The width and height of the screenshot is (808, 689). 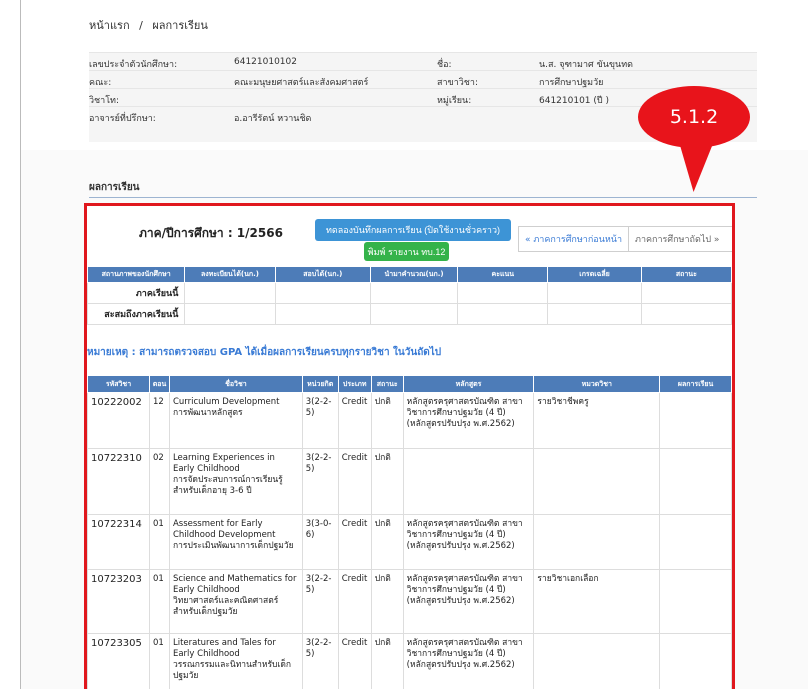 I want to click on summary-header: สอบได้(นก.), so click(x=322, y=274).